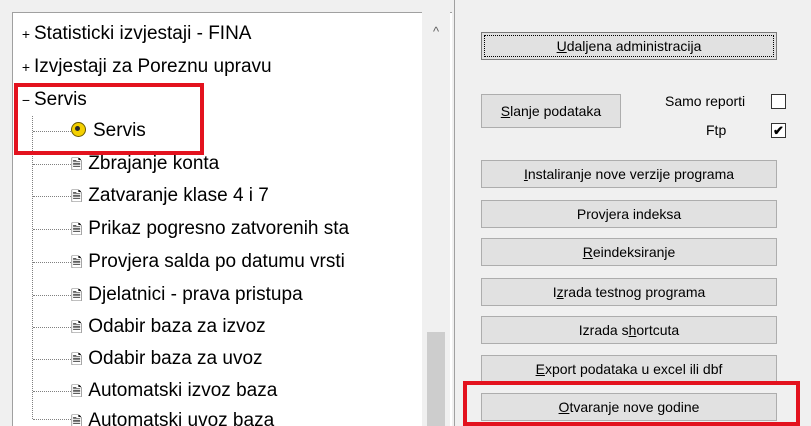 This screenshot has height=426, width=811. What do you see at coordinates (716, 130) in the screenshot?
I see `ftp-label: Ftp` at bounding box center [716, 130].